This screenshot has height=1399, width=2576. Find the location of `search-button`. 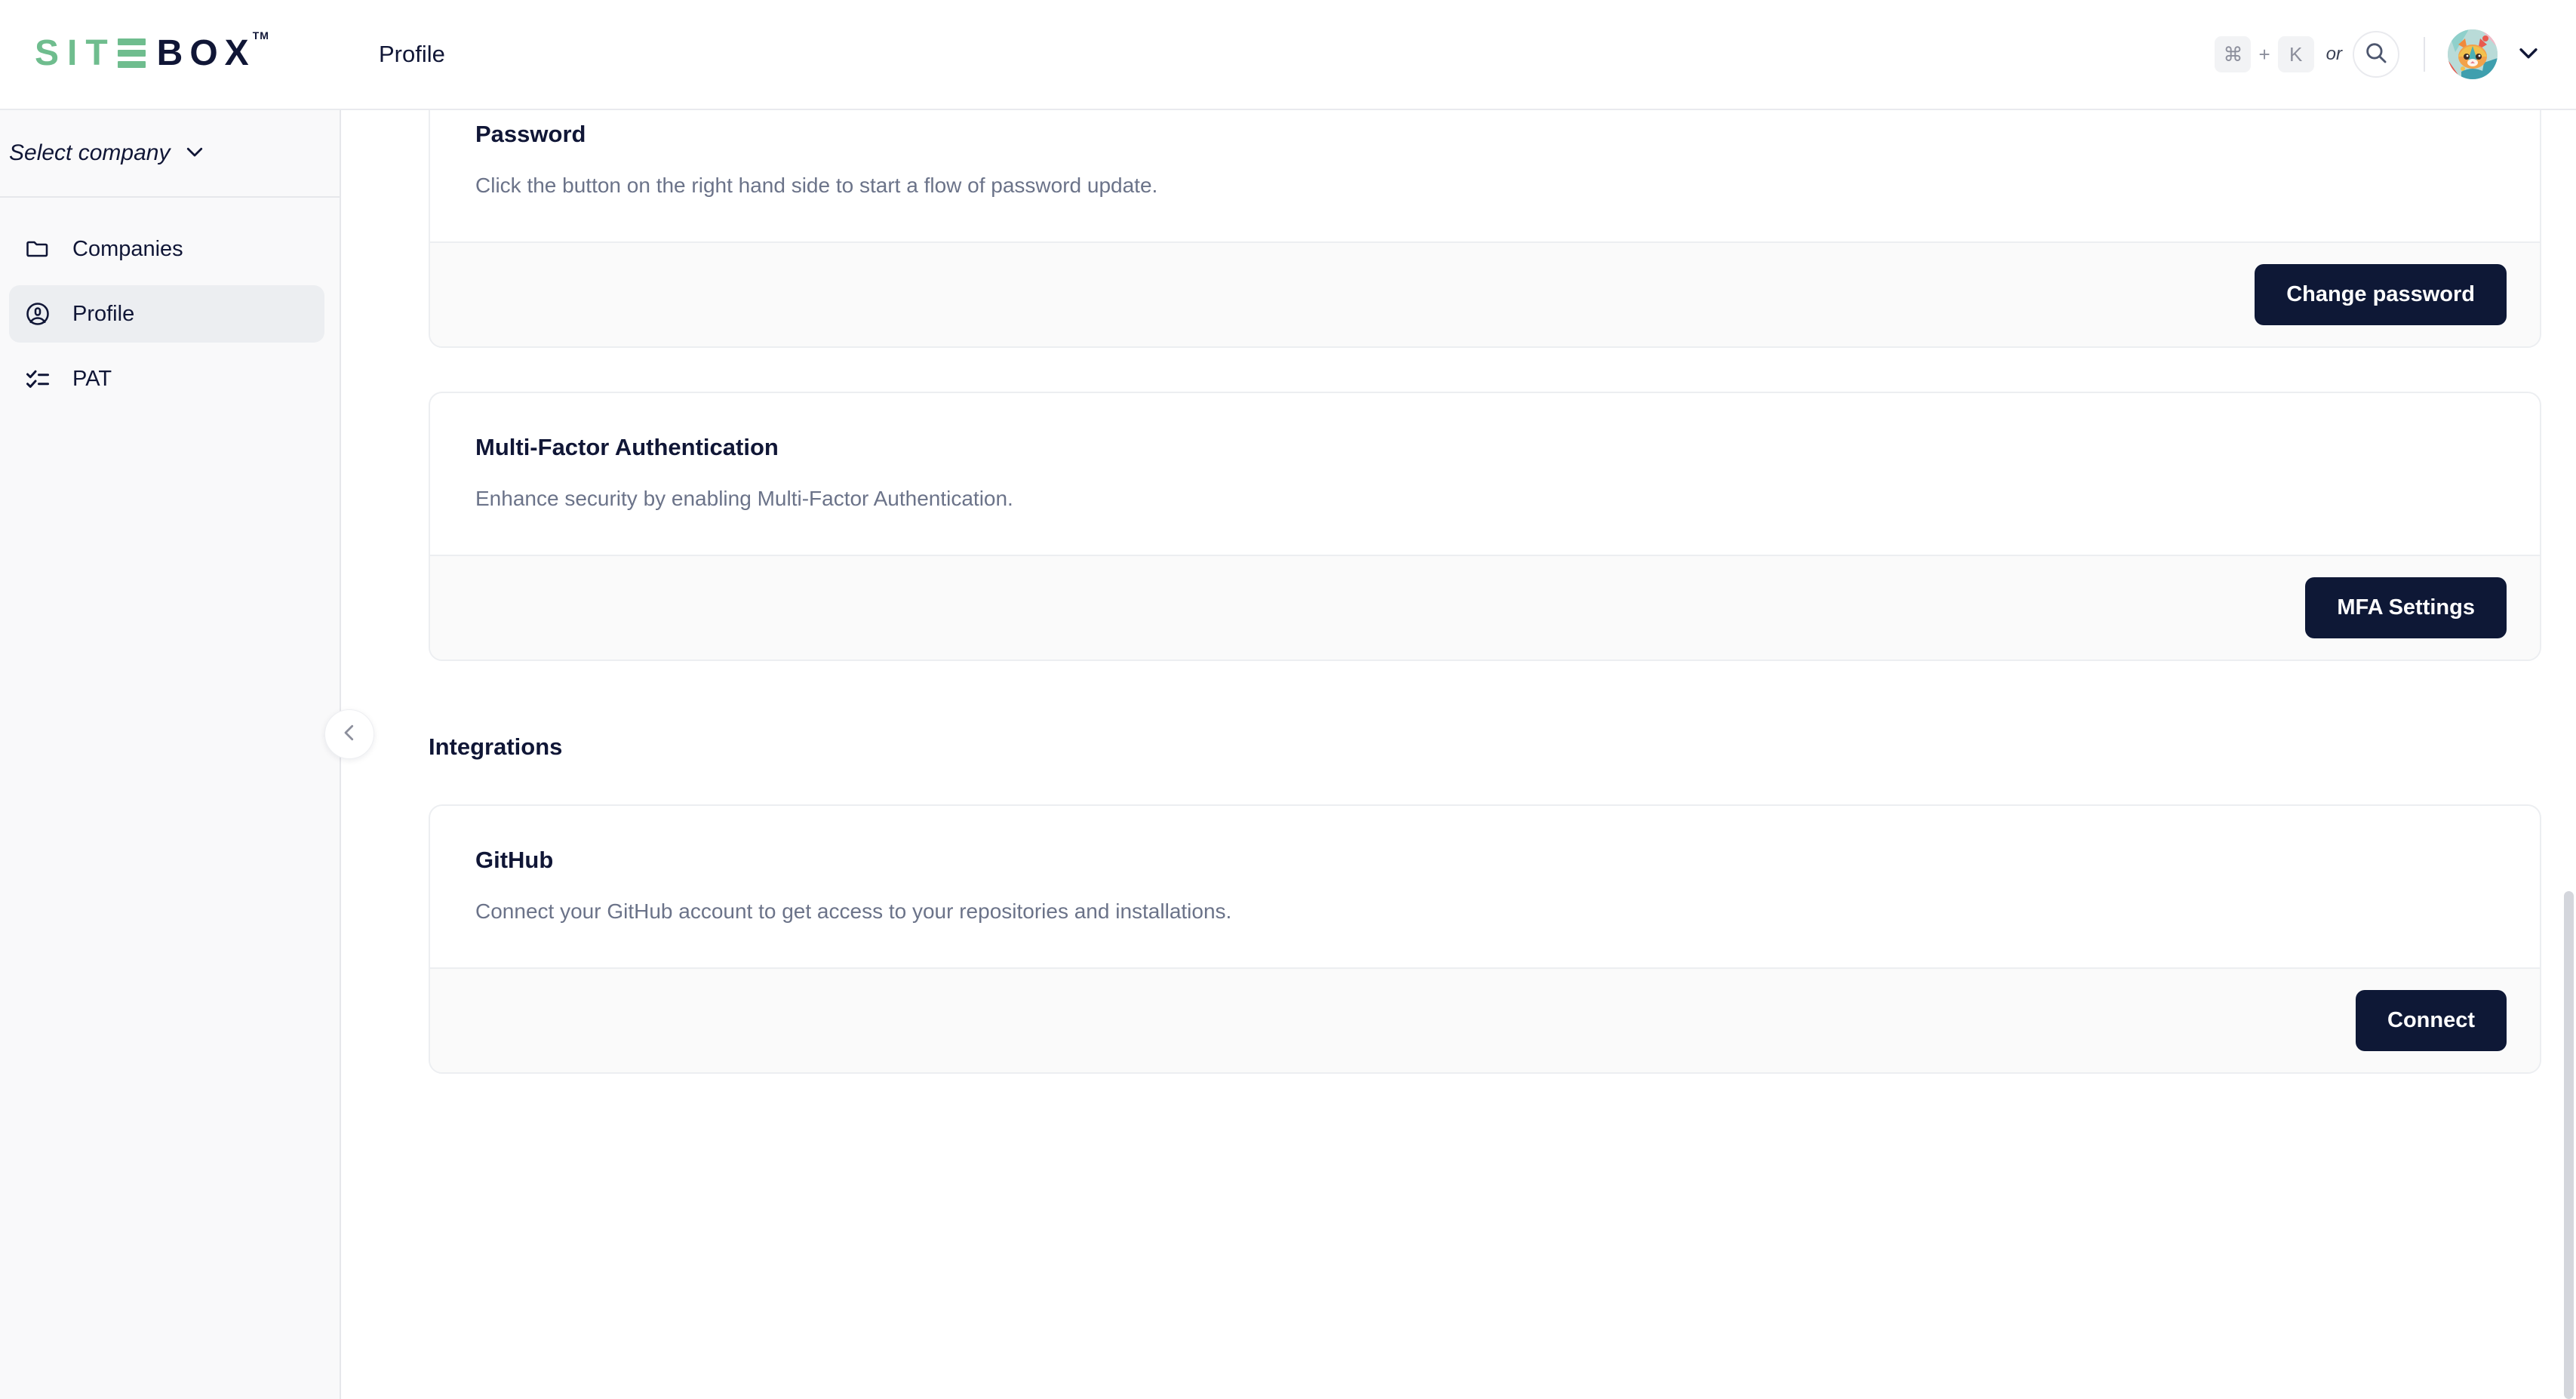

search-button is located at coordinates (2376, 55).